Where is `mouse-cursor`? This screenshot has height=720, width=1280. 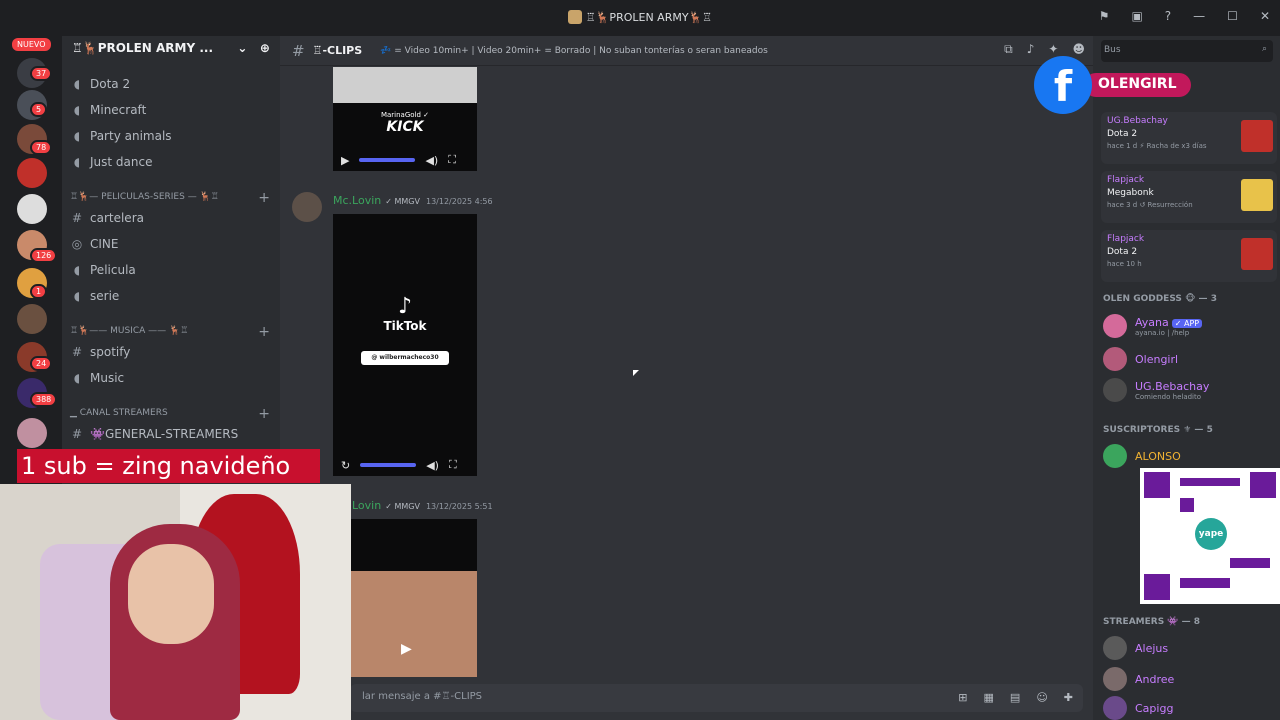 mouse-cursor is located at coordinates (636, 373).